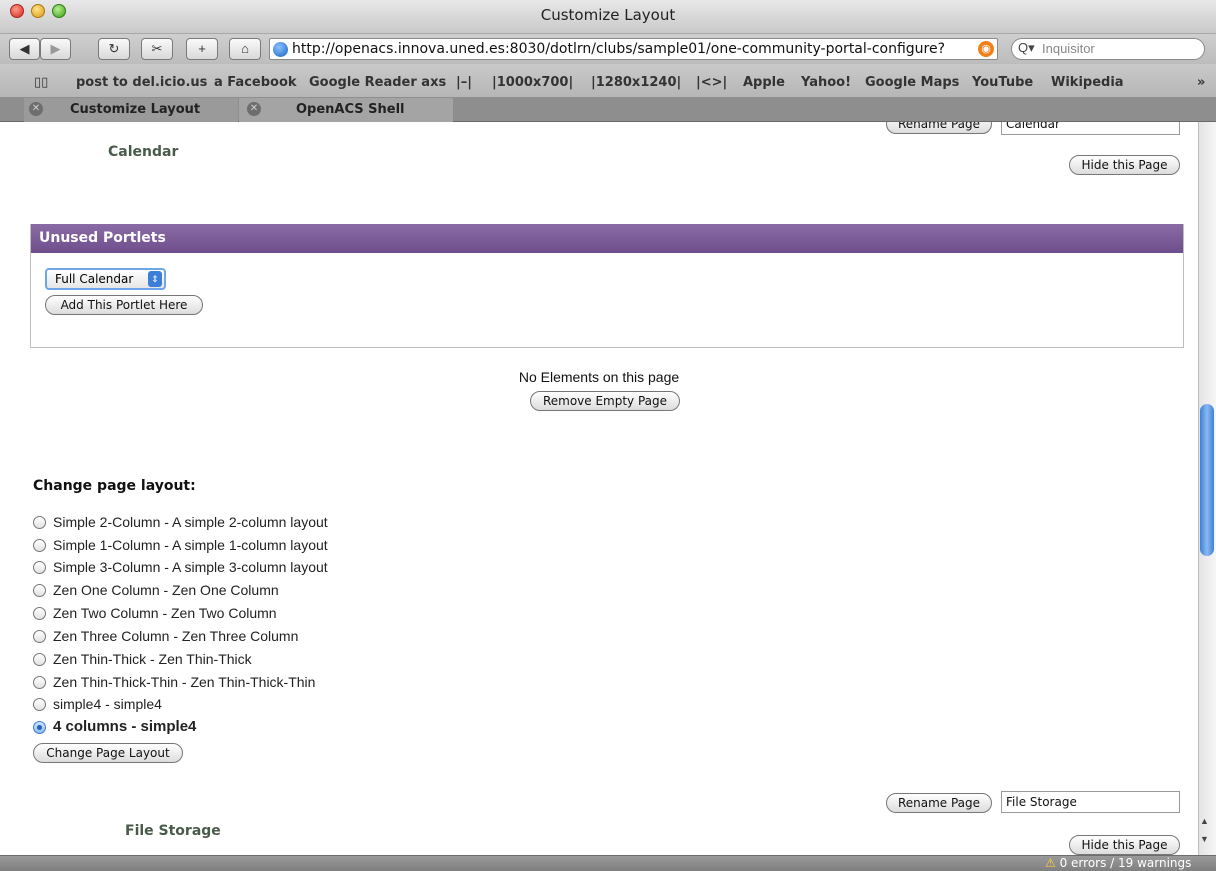 Image resolution: width=1216 pixels, height=871 pixels. Describe the element at coordinates (141, 82) in the screenshot. I see `bookmark-item: post to del.icio.us` at that location.